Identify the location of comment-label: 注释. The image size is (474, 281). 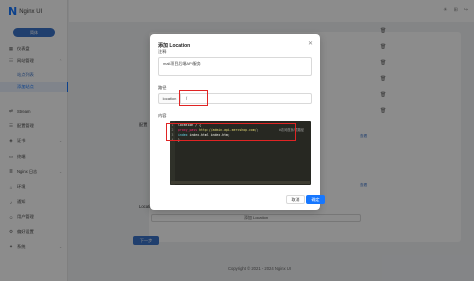
(162, 51).